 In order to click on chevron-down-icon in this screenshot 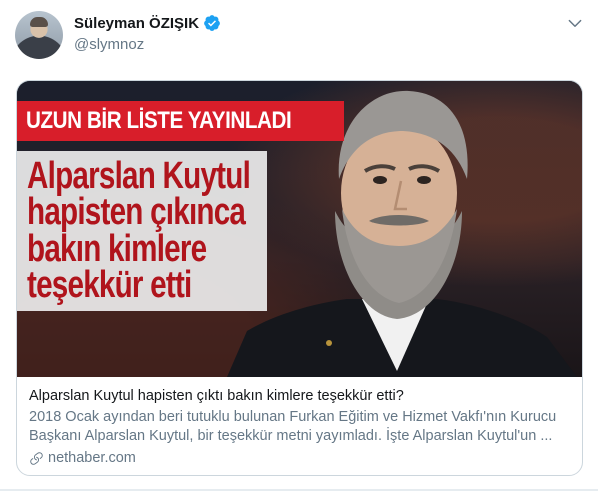, I will do `click(575, 23)`.